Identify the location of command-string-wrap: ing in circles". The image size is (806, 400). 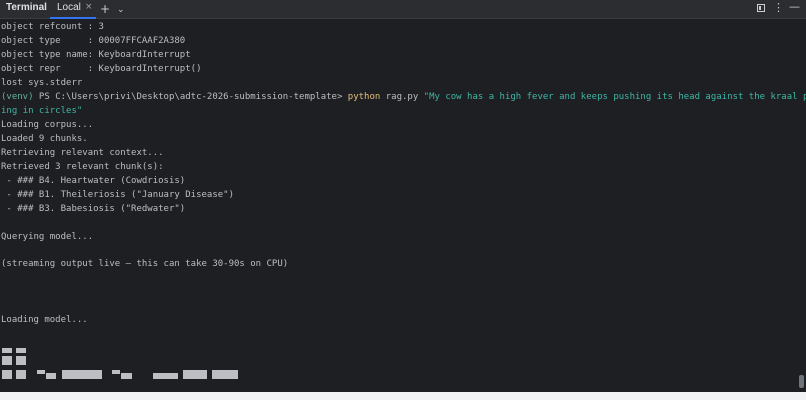
(42, 111).